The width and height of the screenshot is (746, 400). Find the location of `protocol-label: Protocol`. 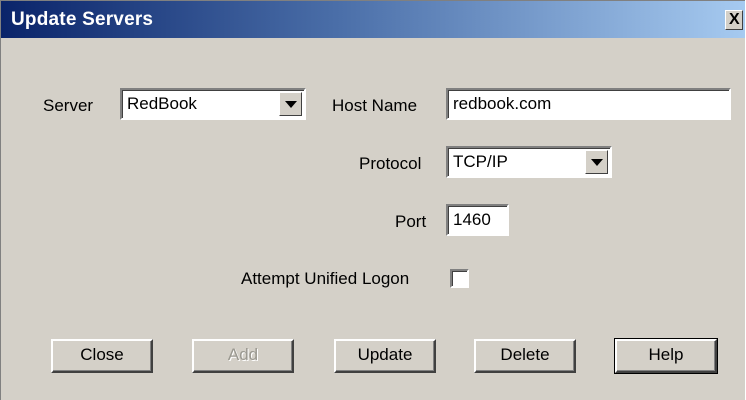

protocol-label: Protocol is located at coordinates (390, 163).